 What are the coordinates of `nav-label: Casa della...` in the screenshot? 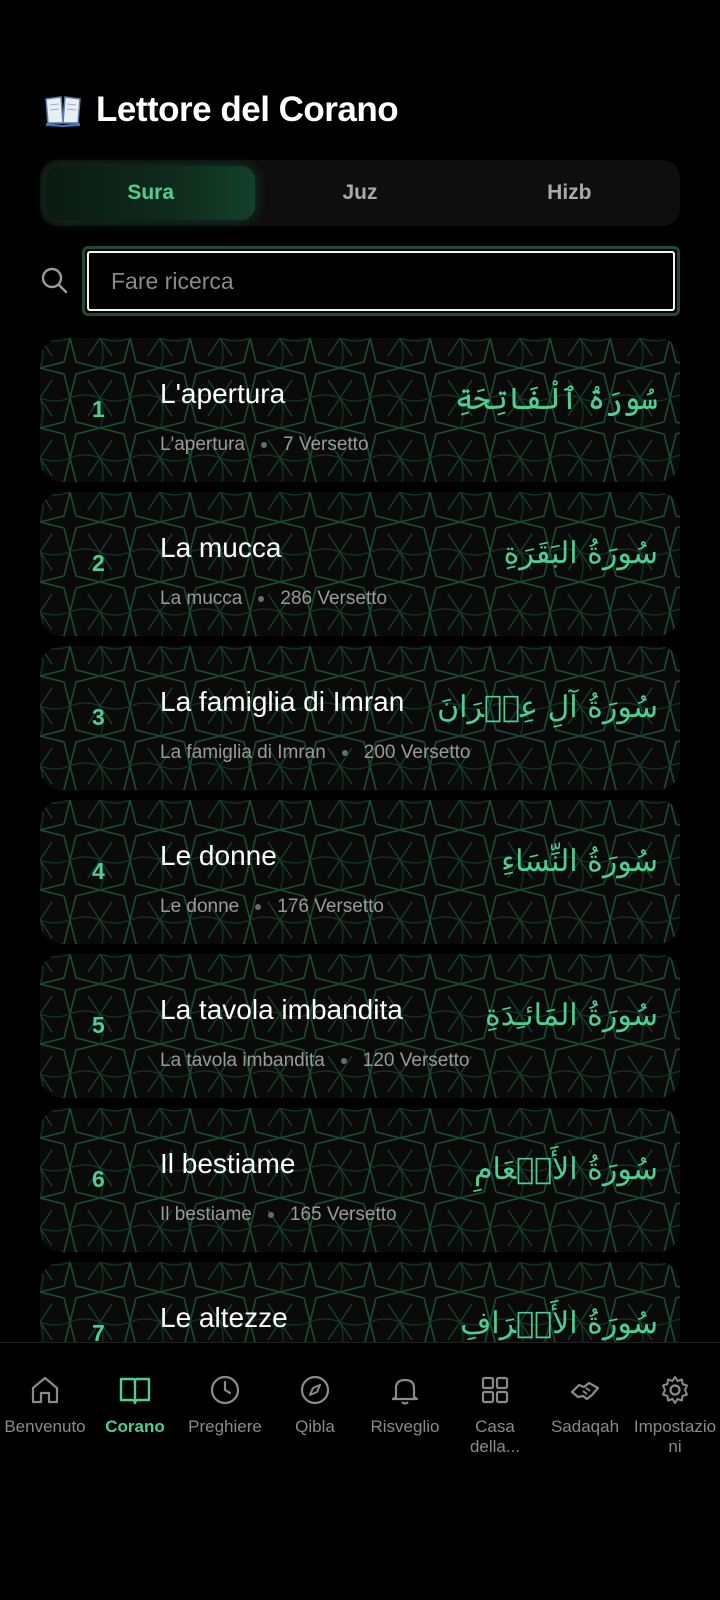 It's located at (495, 1436).